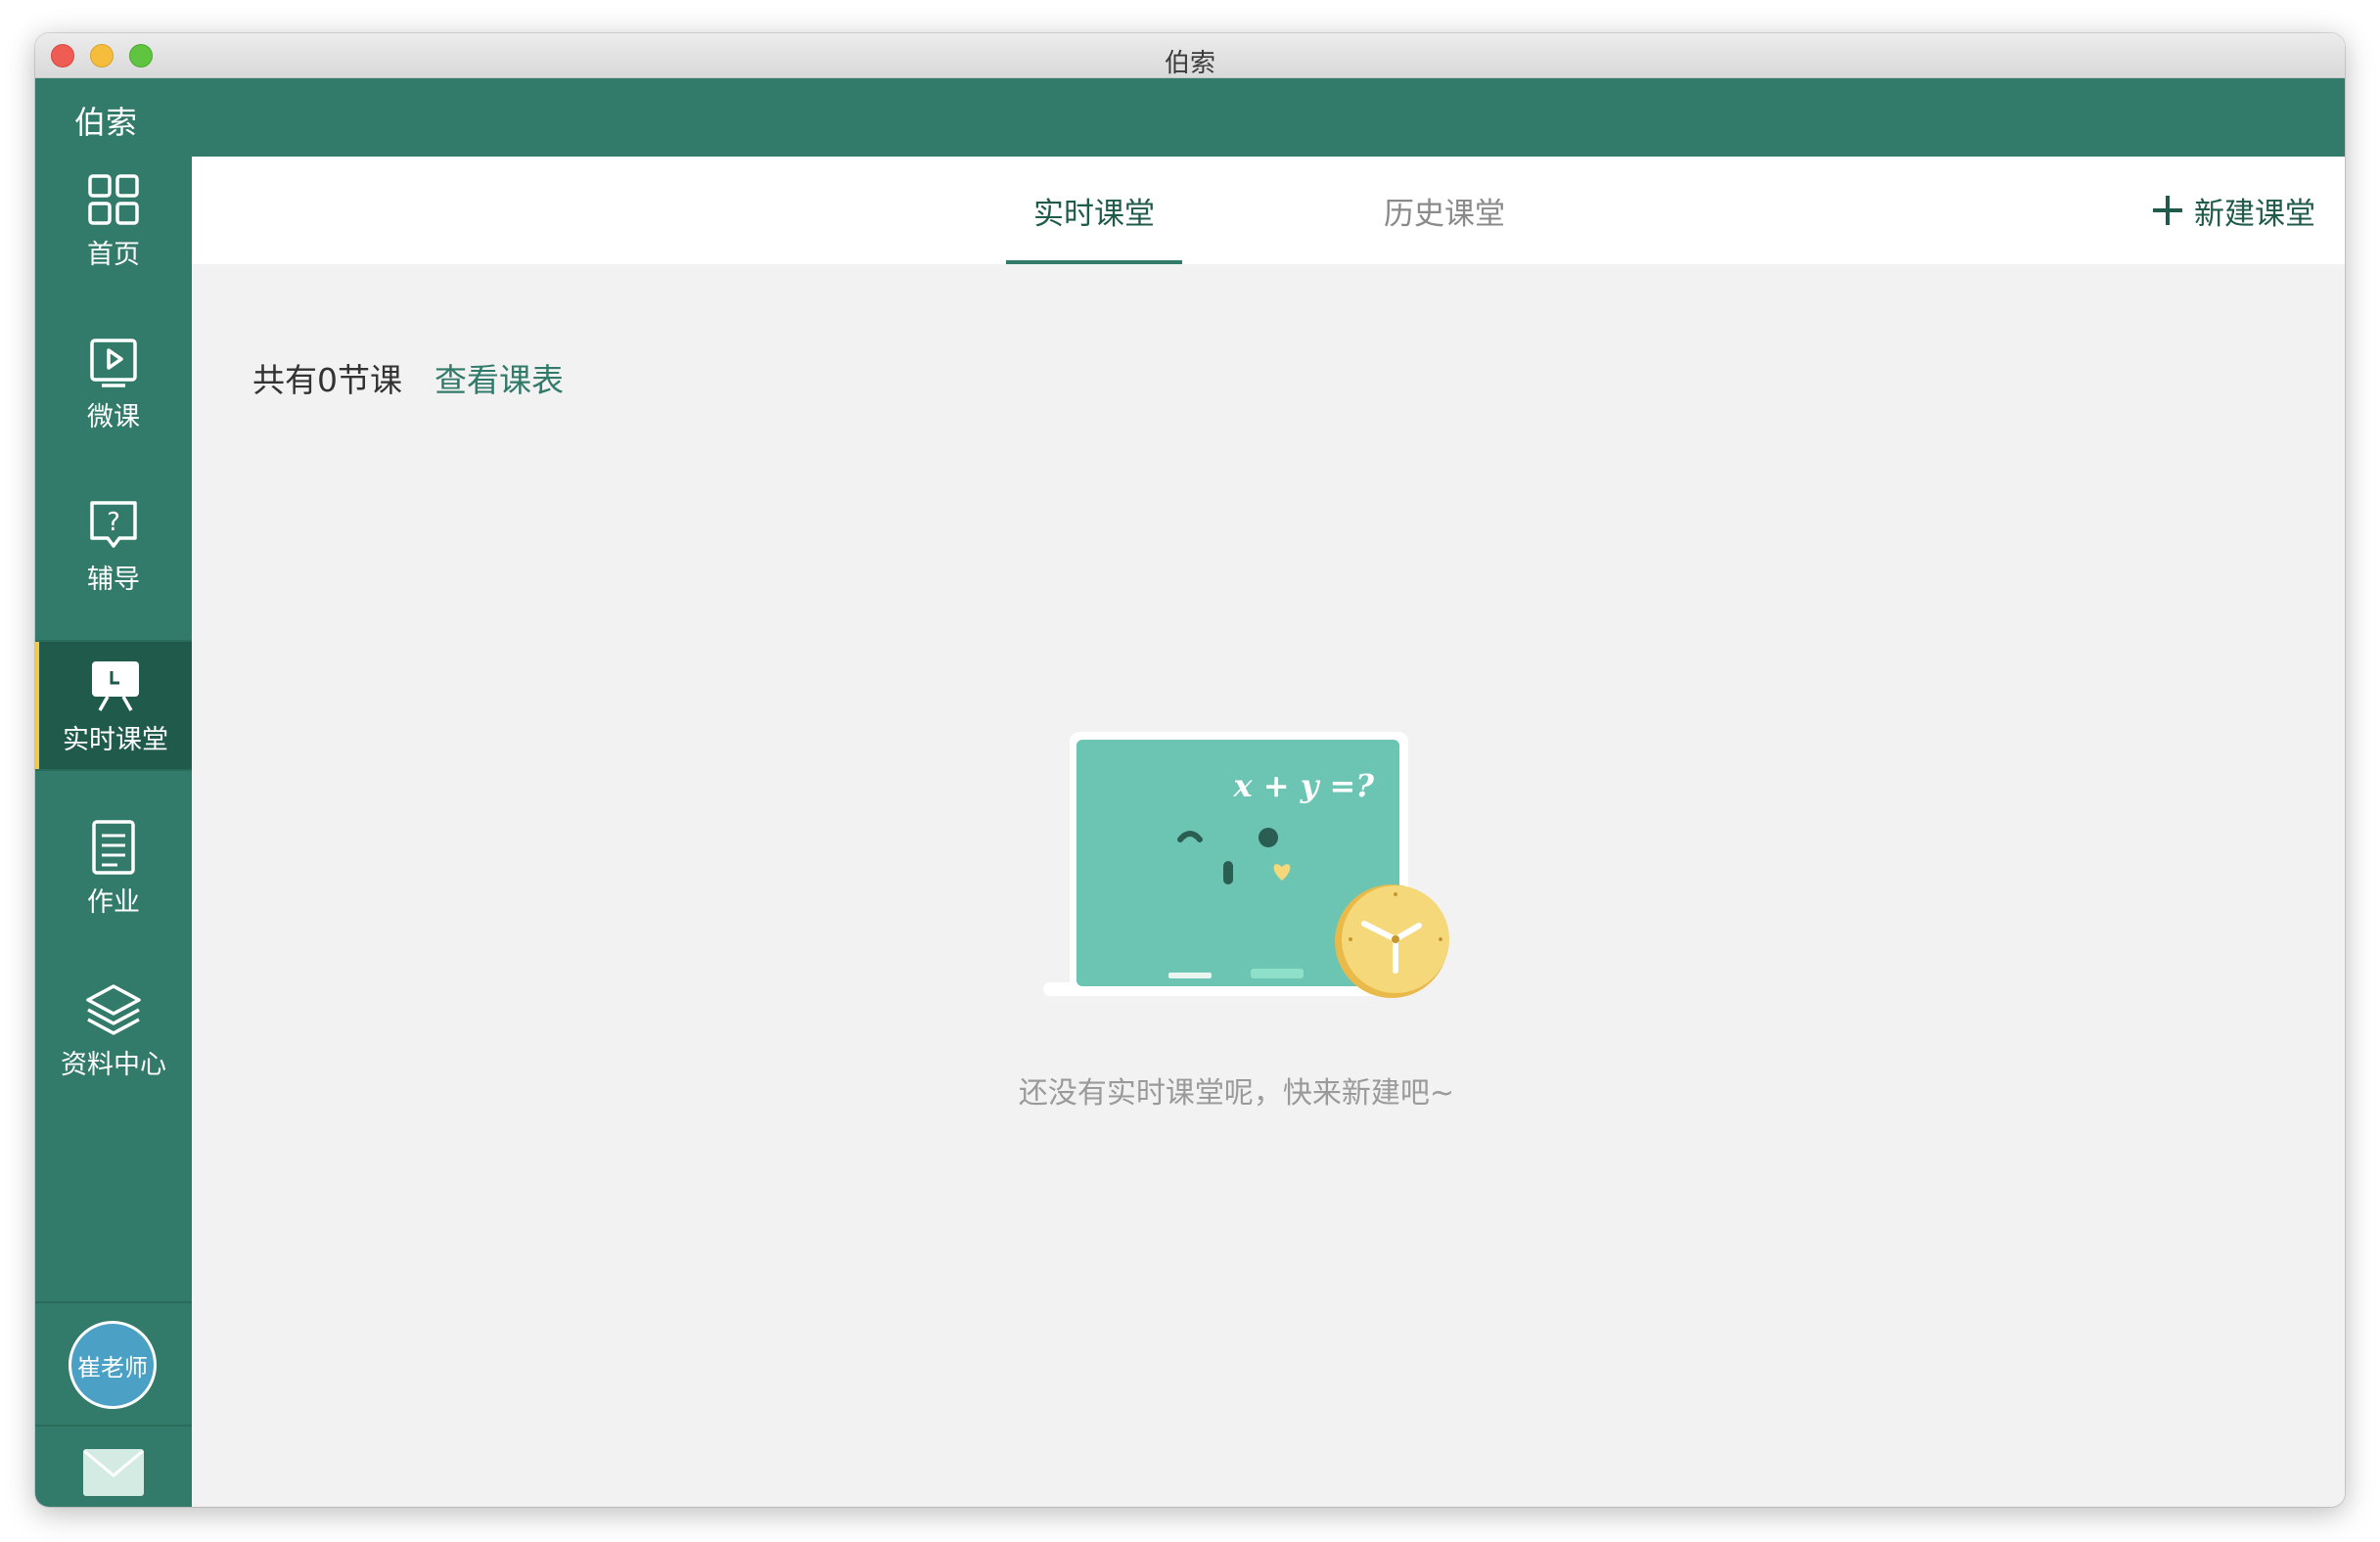 Image resolution: width=2380 pixels, height=1542 pixels. What do you see at coordinates (499, 377) in the screenshot?
I see `view-schedule-link: 查看课表` at bounding box center [499, 377].